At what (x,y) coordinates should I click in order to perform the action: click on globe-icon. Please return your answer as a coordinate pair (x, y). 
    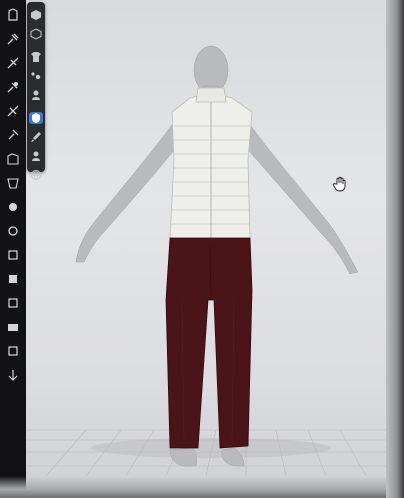
    Looking at the image, I should click on (36, 175).